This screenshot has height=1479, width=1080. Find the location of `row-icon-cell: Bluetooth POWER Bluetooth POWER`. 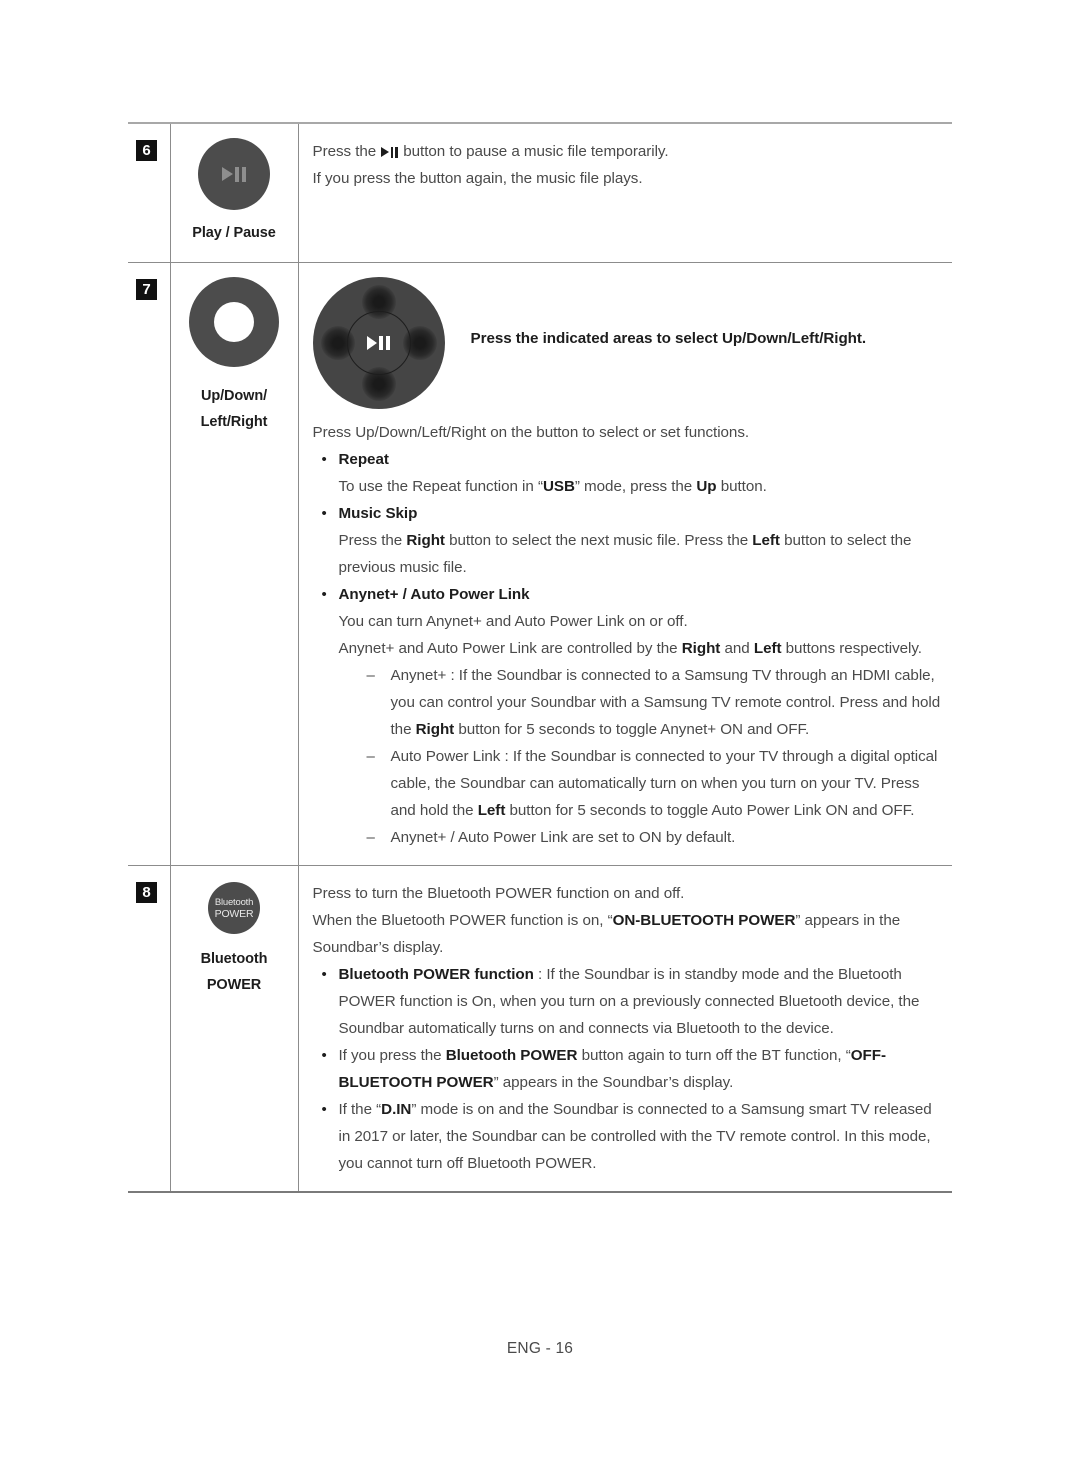

row-icon-cell: Bluetooth POWER Bluetooth POWER is located at coordinates (234, 1028).